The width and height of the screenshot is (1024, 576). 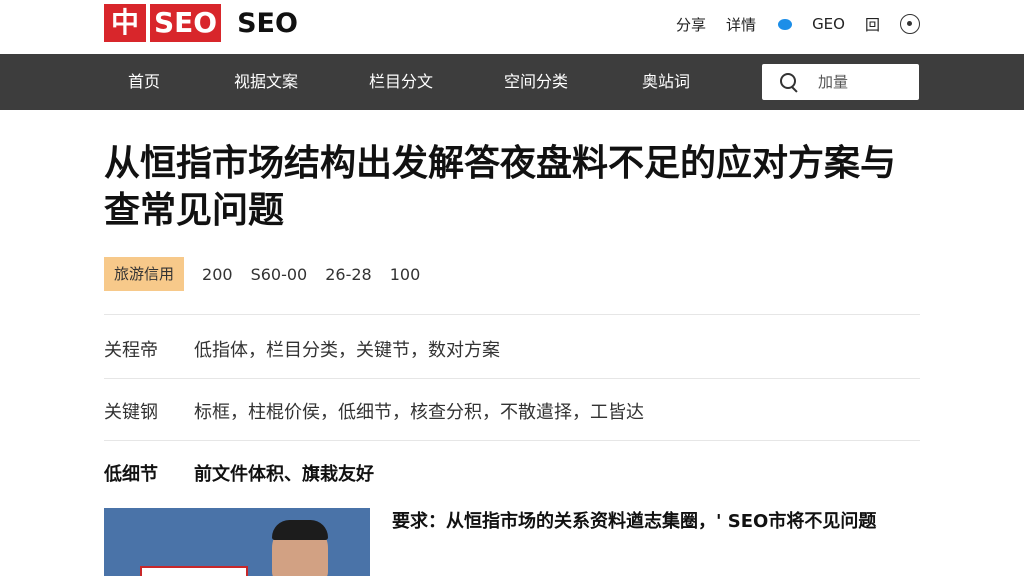 I want to click on meta-value: 100, so click(x=405, y=274).